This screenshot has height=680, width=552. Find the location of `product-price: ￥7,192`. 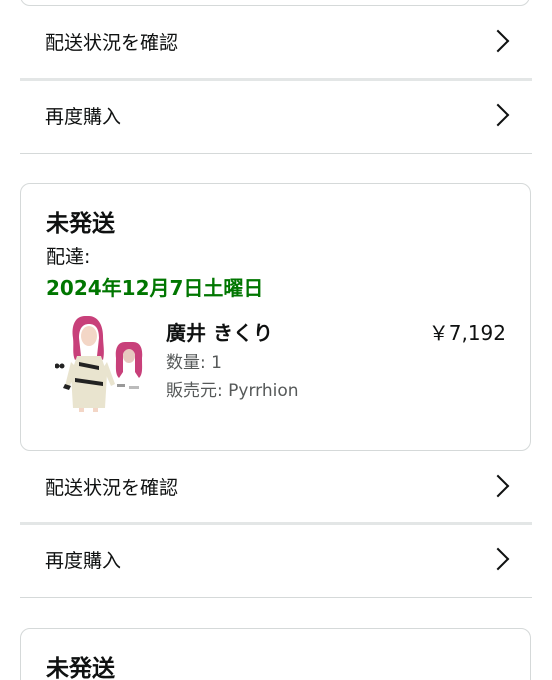

product-price: ￥7,192 is located at coordinates (467, 333).